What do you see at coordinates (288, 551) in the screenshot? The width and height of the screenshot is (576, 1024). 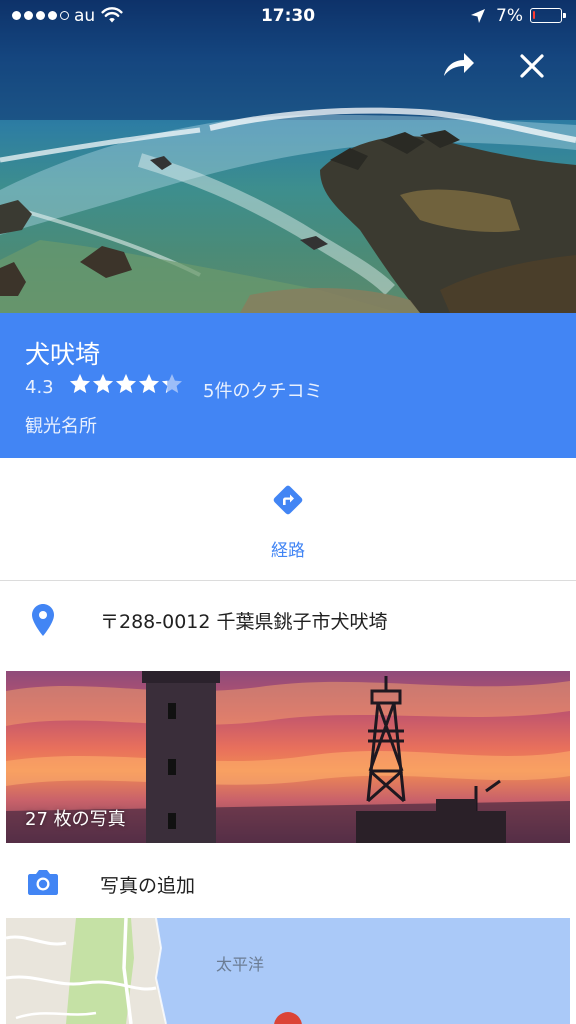 I see `directions-label: 経路` at bounding box center [288, 551].